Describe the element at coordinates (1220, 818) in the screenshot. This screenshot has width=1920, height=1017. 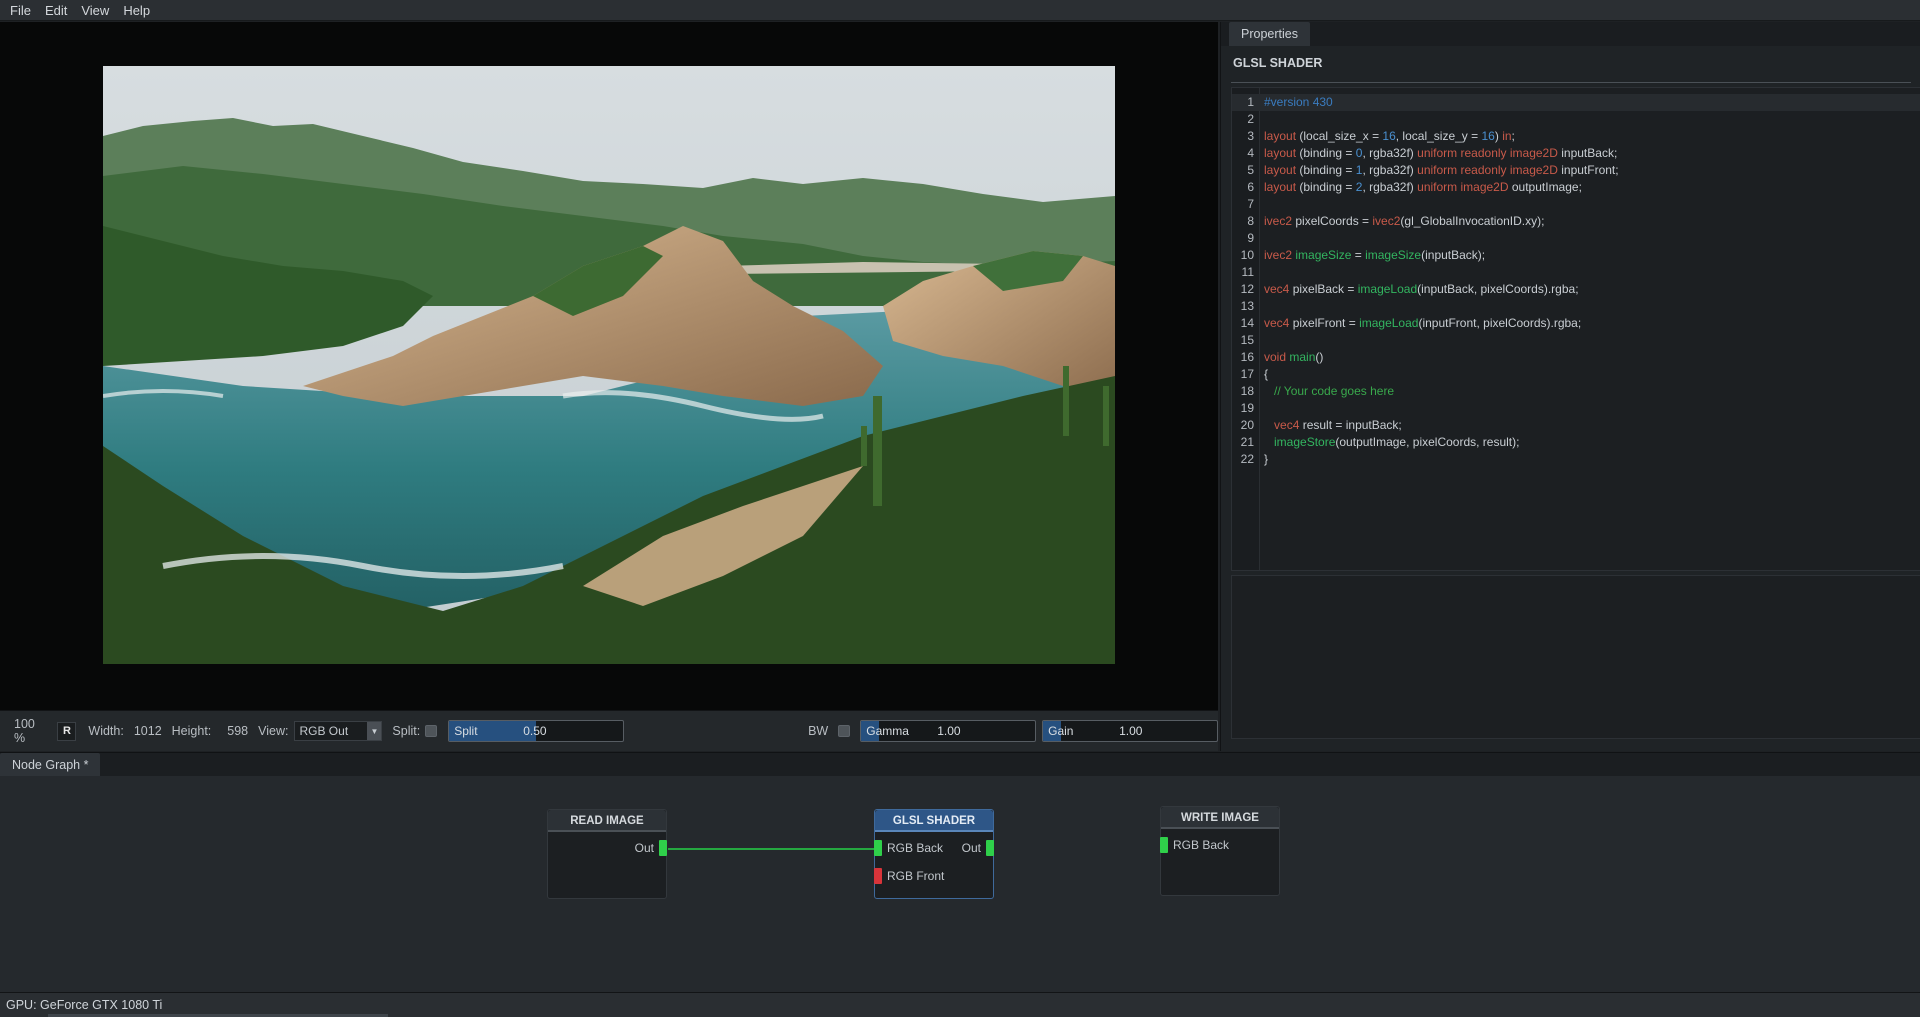
I see `node-title: WRITE IMAGE` at that location.